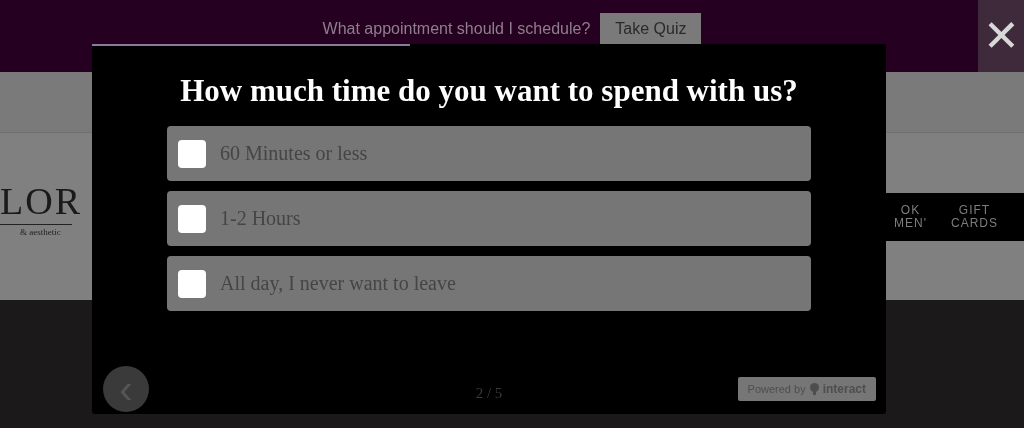 This screenshot has height=428, width=1024. I want to click on nav-link: GIFT CARDS, so click(974, 217).